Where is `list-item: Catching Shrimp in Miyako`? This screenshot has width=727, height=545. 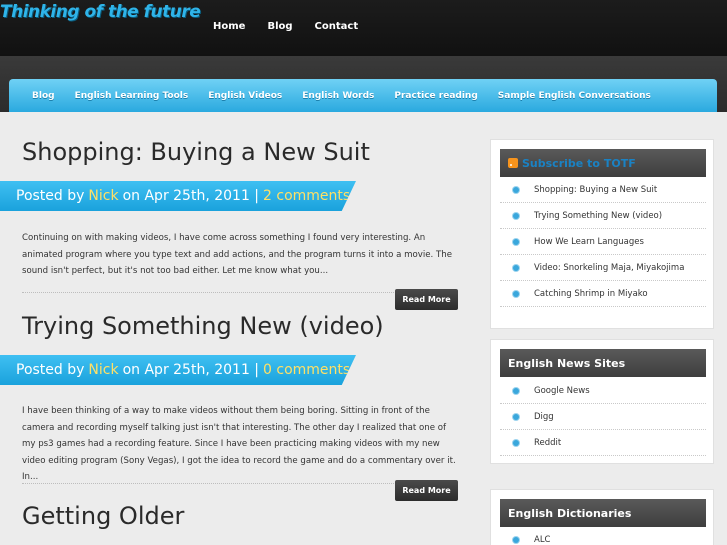
list-item: Catching Shrimp in Miyako is located at coordinates (603, 294).